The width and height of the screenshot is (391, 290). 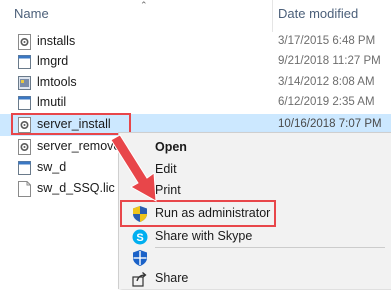 I want to click on menu-item-edit: Edit, so click(x=255, y=170).